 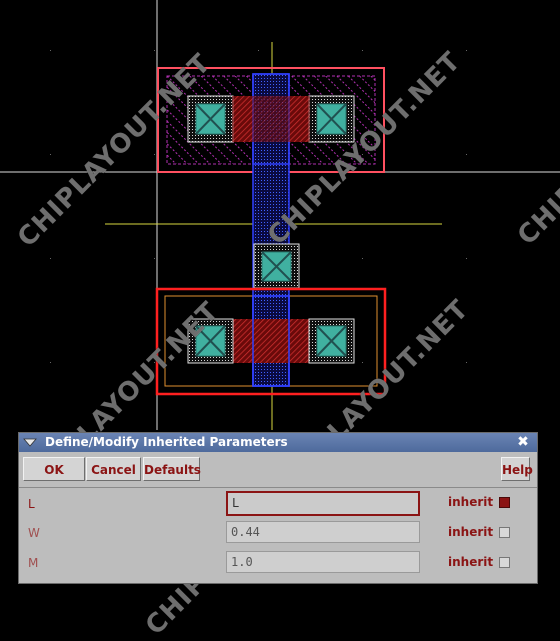 What do you see at coordinates (323, 562) in the screenshot?
I see `param-m-input: 1.0` at bounding box center [323, 562].